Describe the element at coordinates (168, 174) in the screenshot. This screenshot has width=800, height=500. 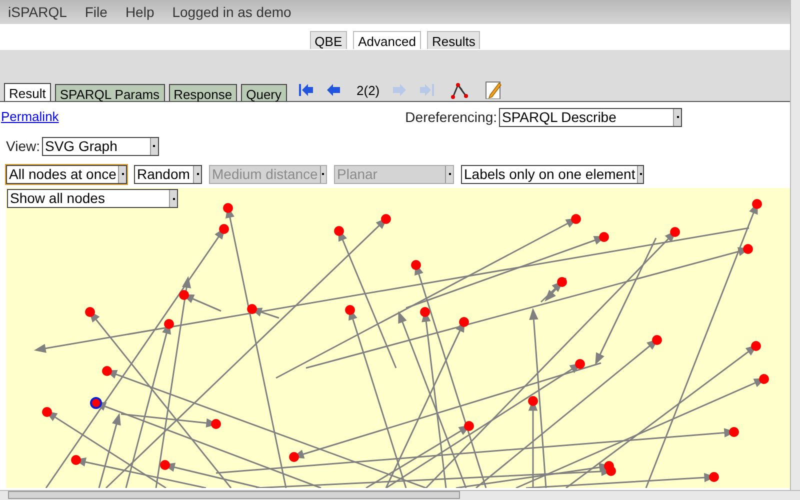
I see `layout-select: Random` at that location.